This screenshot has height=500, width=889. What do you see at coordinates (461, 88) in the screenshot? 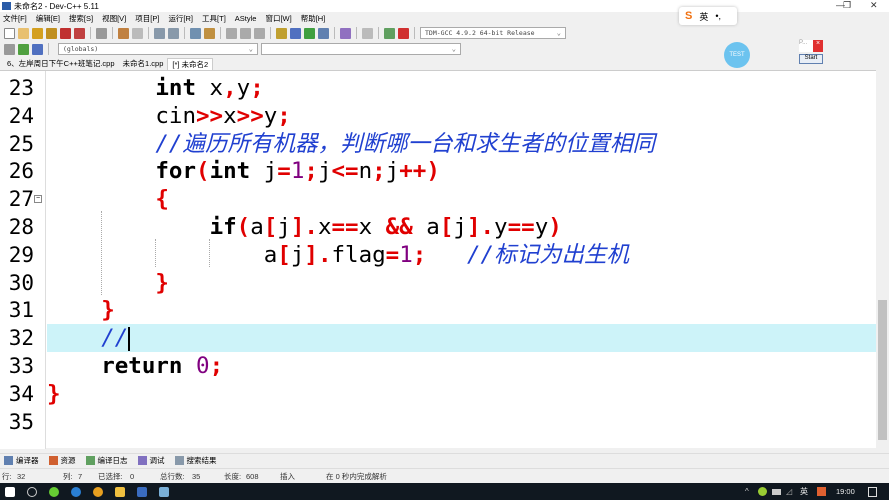
I see `code-line: int x,y;` at bounding box center [461, 88].